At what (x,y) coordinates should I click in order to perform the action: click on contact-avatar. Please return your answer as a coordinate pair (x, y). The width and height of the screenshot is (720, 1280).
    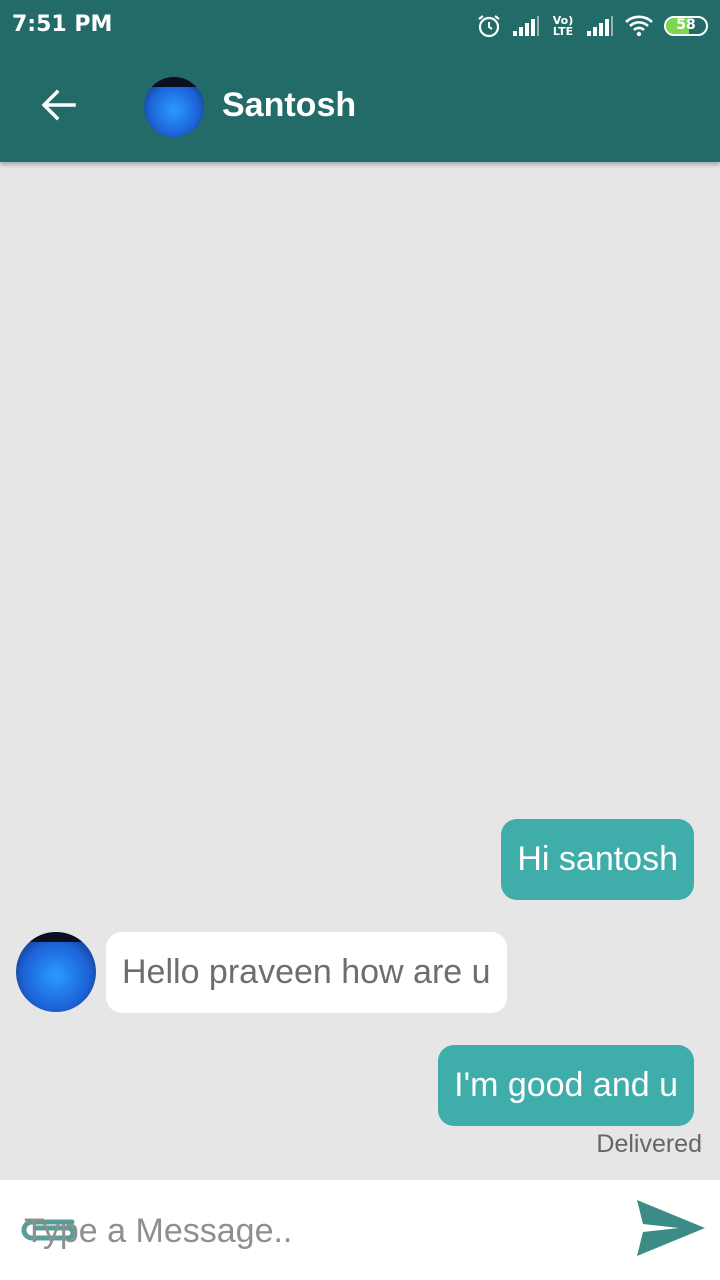
    Looking at the image, I should click on (174, 107).